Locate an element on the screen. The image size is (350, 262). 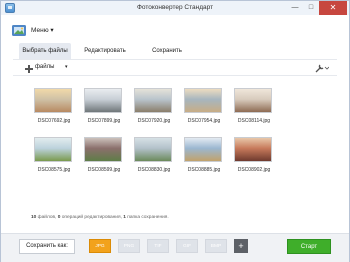
file-thumbnail: DSC07954.jpg is located at coordinates (204, 108).